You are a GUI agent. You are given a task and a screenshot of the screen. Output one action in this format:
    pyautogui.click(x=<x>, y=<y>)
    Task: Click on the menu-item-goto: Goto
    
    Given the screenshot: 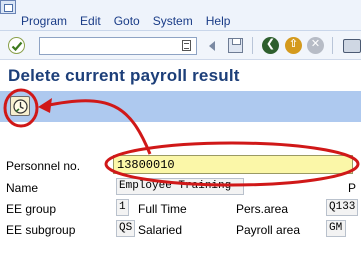 What is the action you would take?
    pyautogui.click(x=127, y=21)
    